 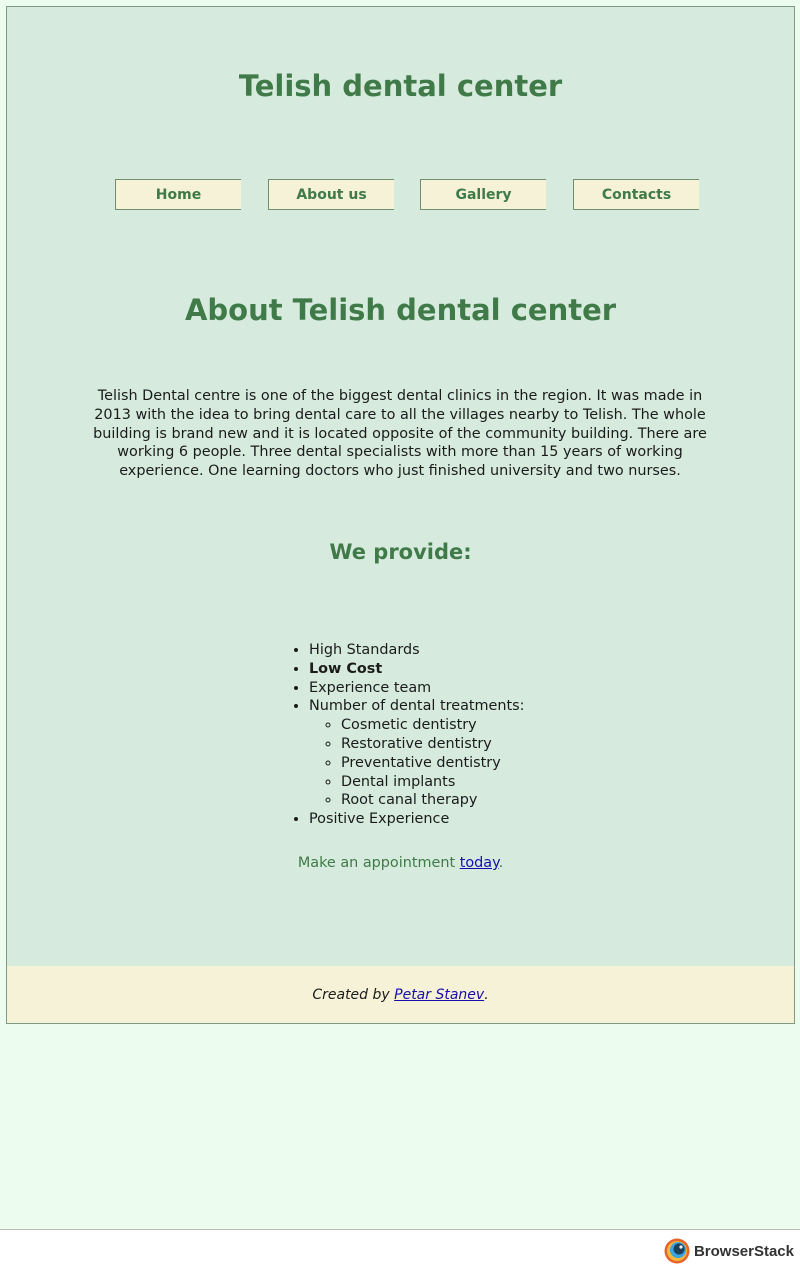 What do you see at coordinates (439, 995) in the screenshot?
I see `author-link: Petar Stanev` at bounding box center [439, 995].